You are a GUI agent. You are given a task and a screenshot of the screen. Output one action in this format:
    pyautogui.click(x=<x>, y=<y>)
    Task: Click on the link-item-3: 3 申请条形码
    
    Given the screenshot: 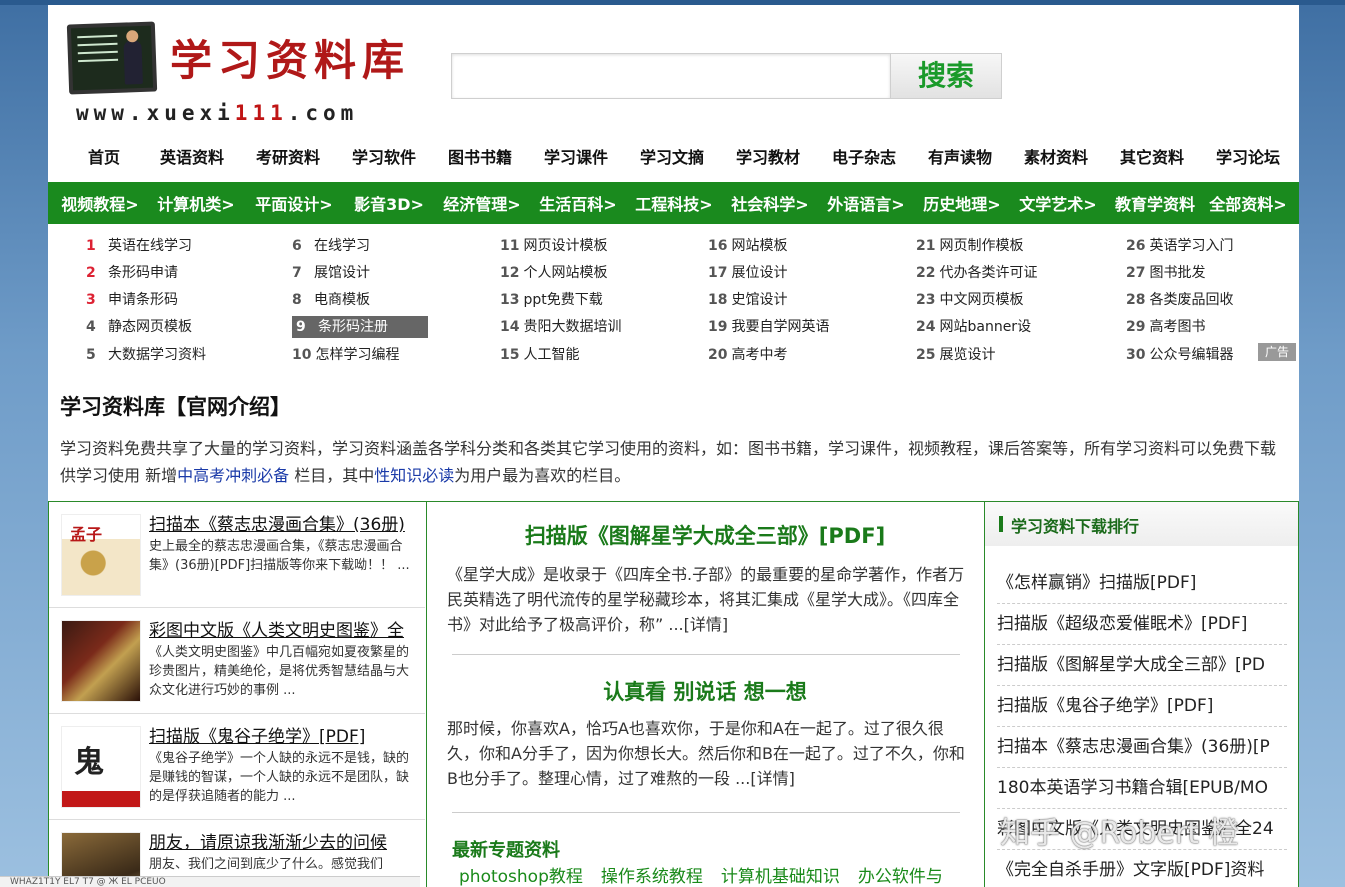 What is the action you would take?
    pyautogui.click(x=132, y=300)
    